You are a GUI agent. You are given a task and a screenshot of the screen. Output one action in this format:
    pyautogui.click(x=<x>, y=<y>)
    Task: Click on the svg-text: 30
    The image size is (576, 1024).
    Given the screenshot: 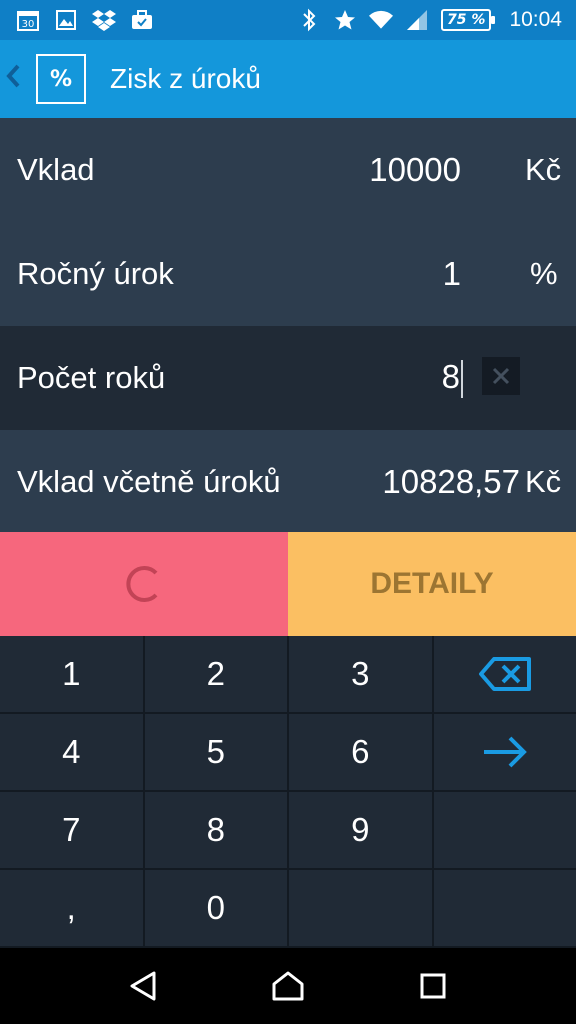 What is the action you would take?
    pyautogui.click(x=28, y=24)
    